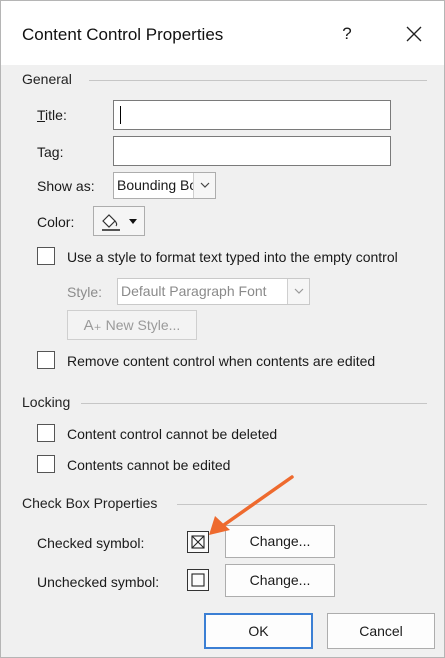  What do you see at coordinates (92, 325) in the screenshot?
I see `new-style-icon: A₊` at bounding box center [92, 325].